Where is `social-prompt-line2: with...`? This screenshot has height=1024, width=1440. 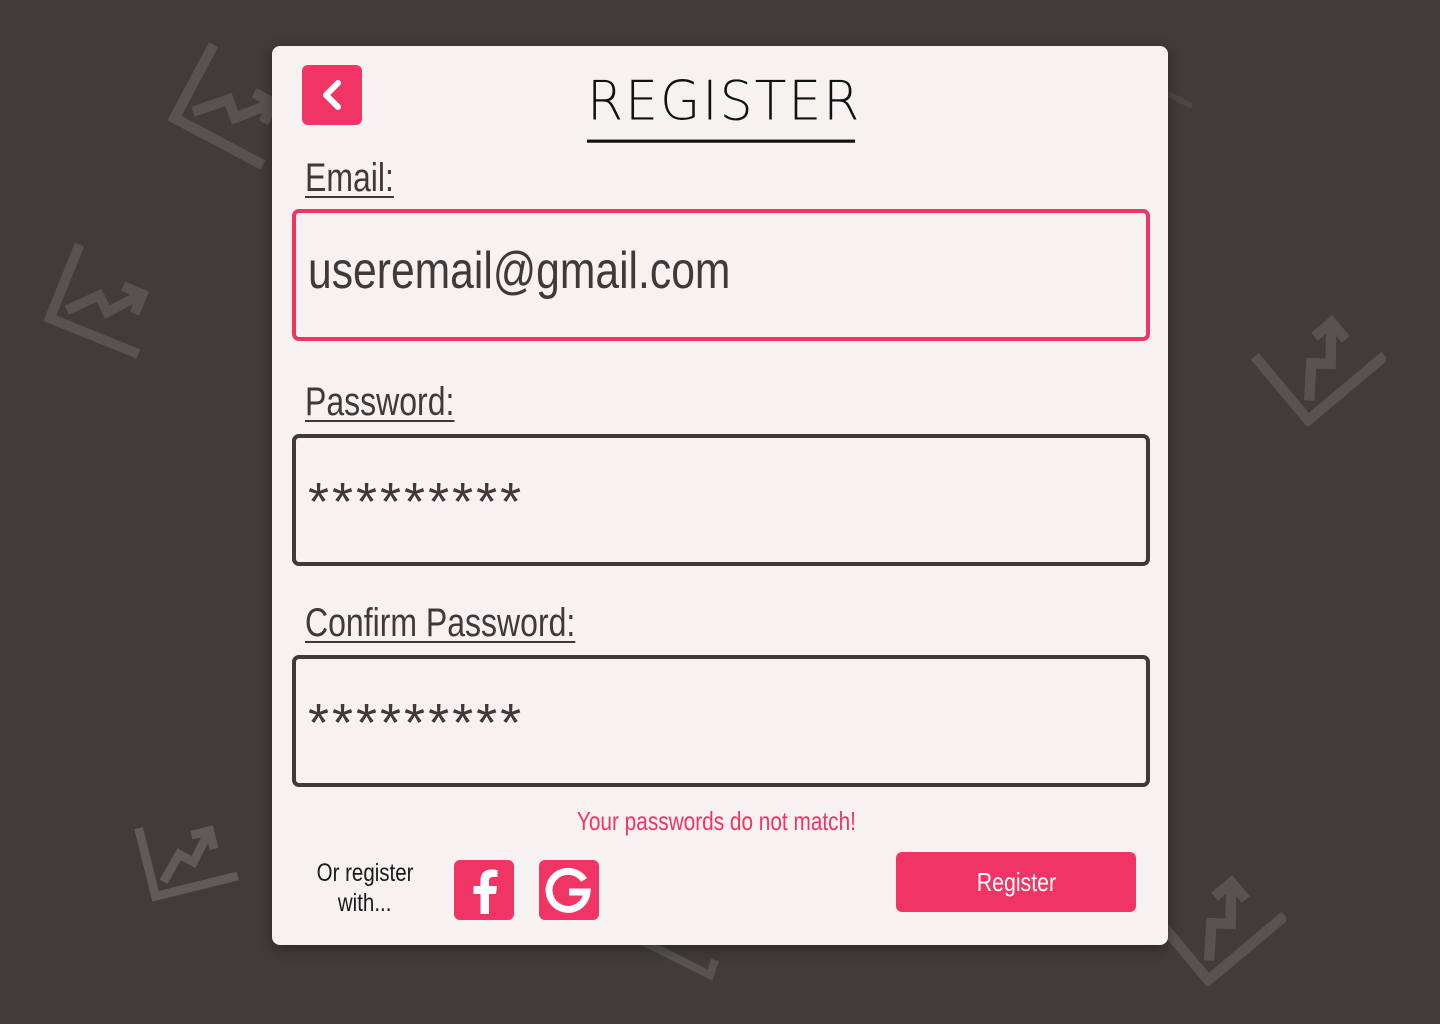
social-prompt-line2: with... is located at coordinates (365, 903).